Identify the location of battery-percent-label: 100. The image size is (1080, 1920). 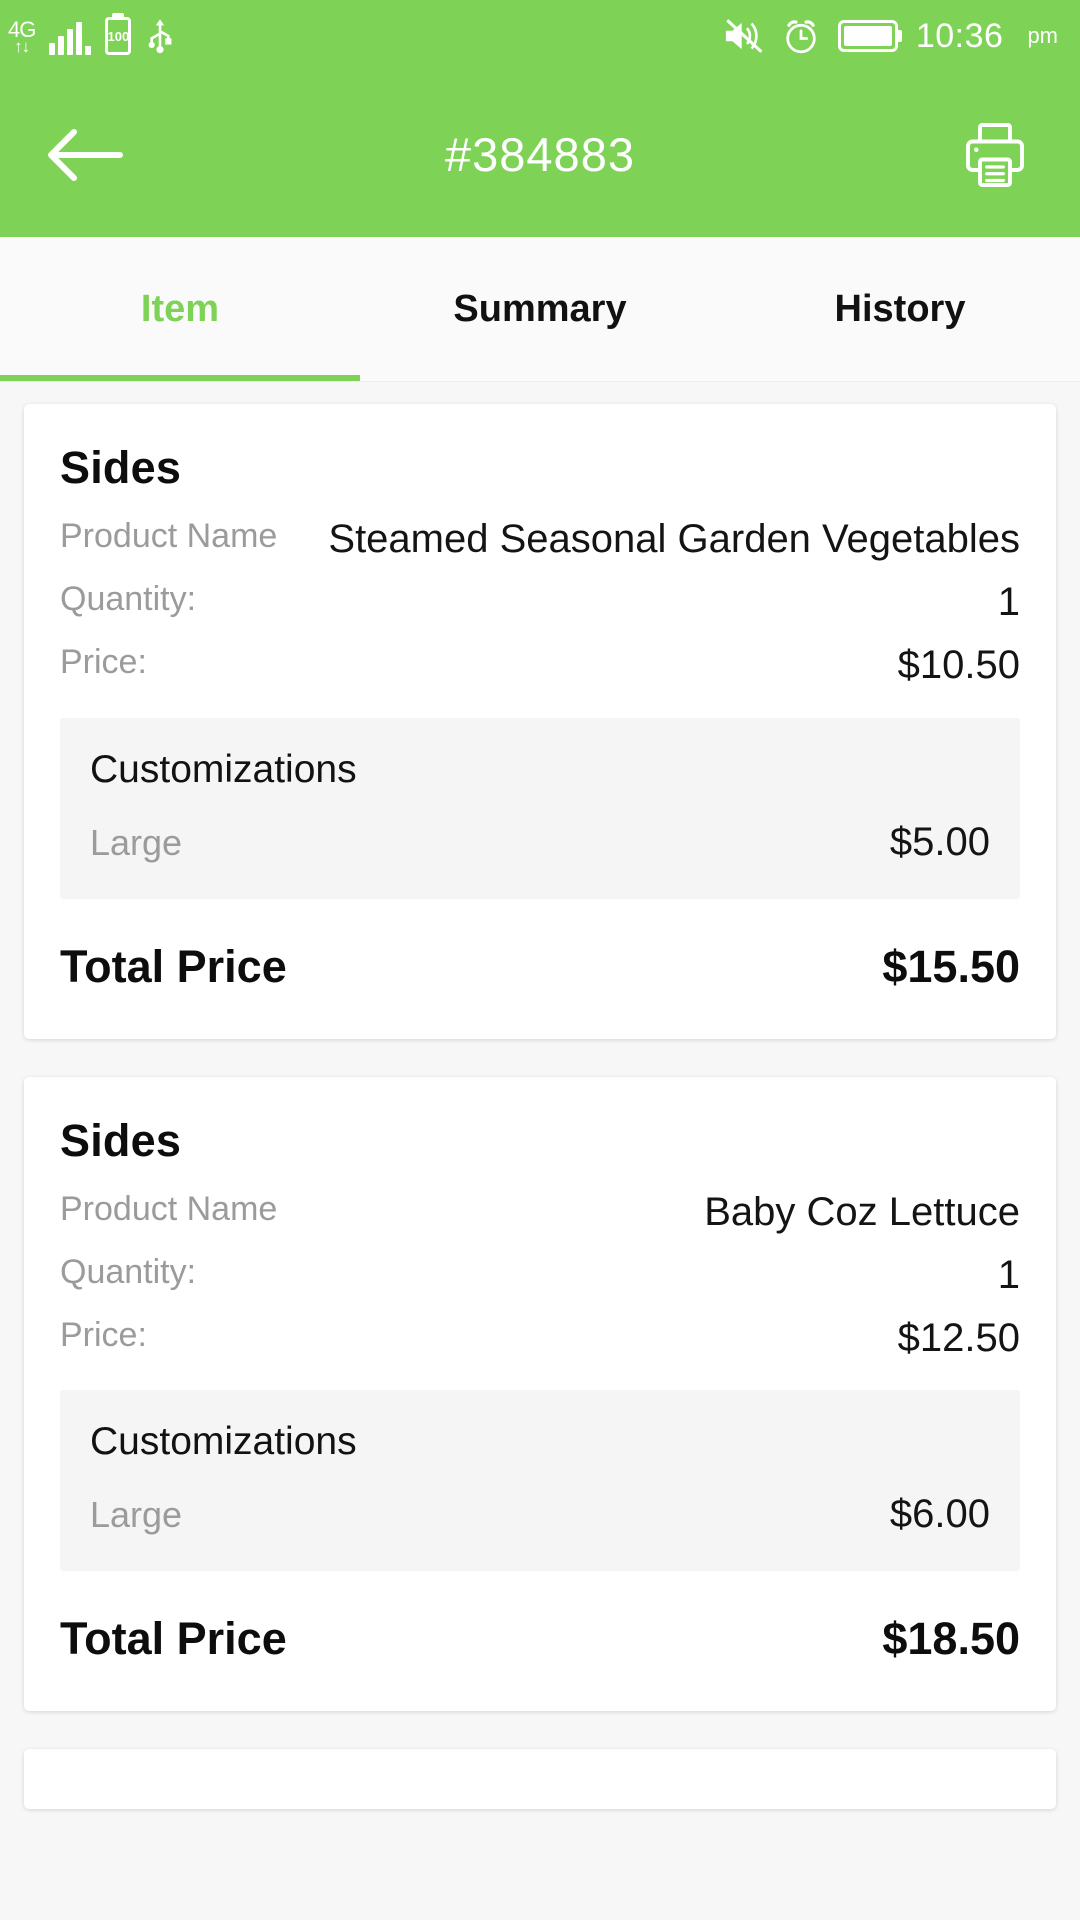
(118, 36).